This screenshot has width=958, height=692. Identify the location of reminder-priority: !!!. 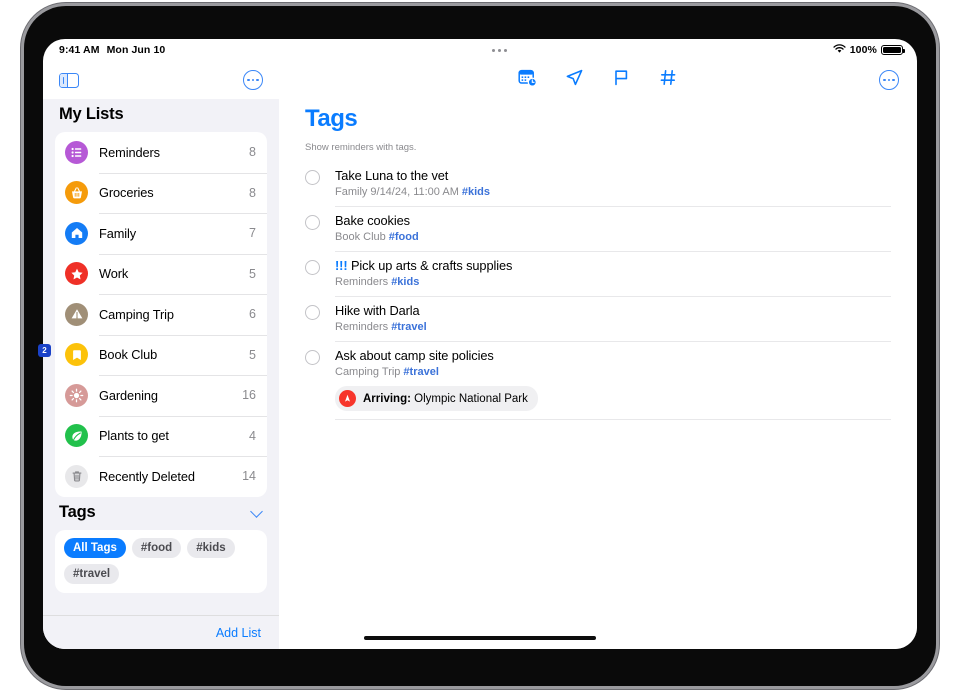
(341, 265).